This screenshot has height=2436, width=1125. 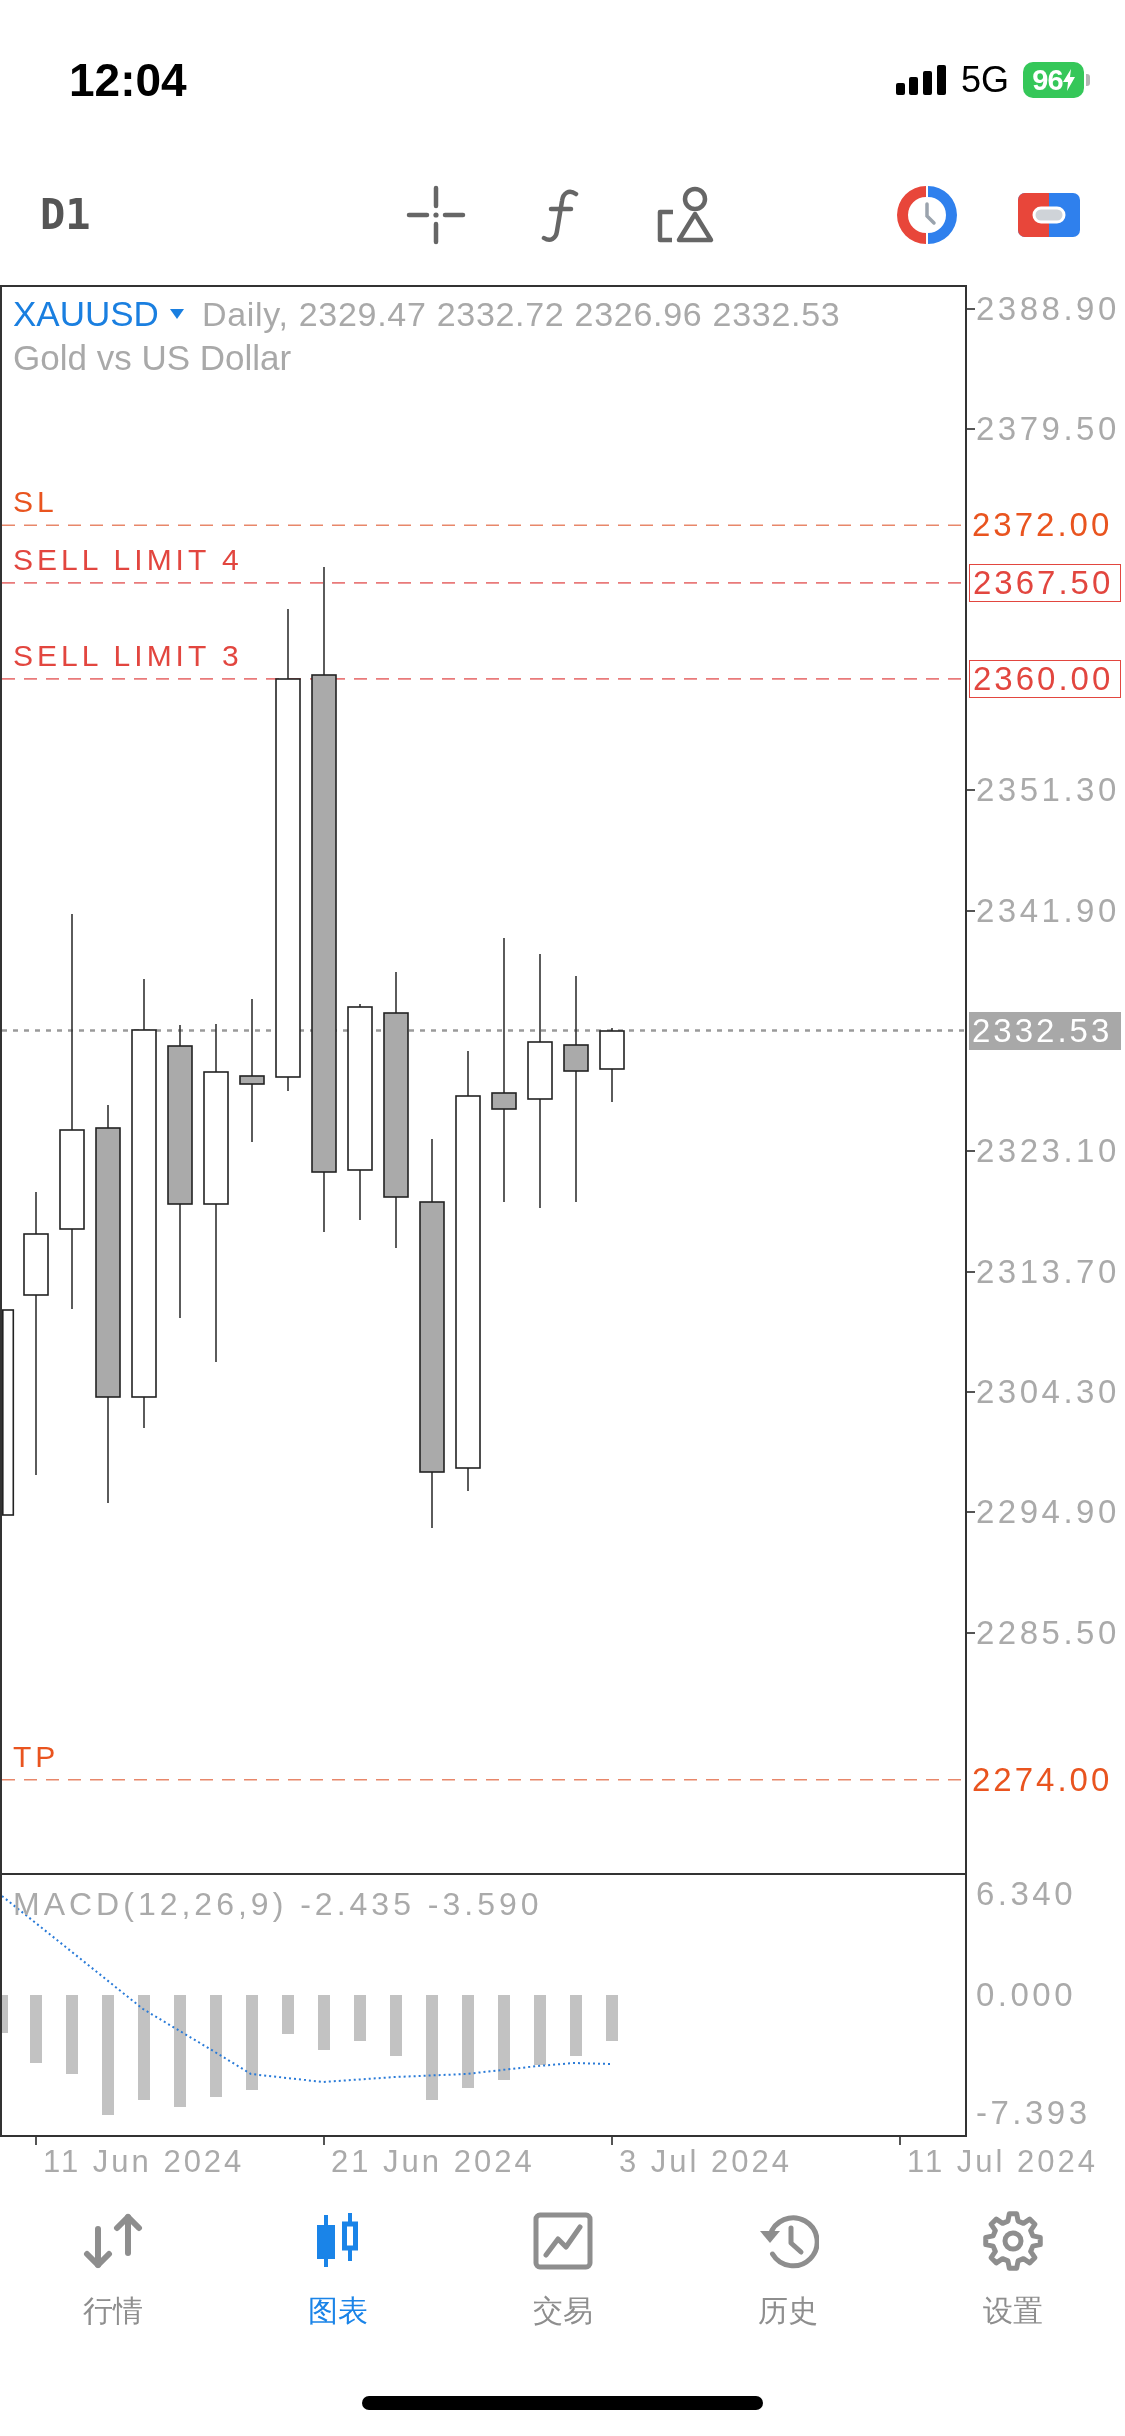 What do you see at coordinates (1068, 80) in the screenshot?
I see `bolt-icon` at bounding box center [1068, 80].